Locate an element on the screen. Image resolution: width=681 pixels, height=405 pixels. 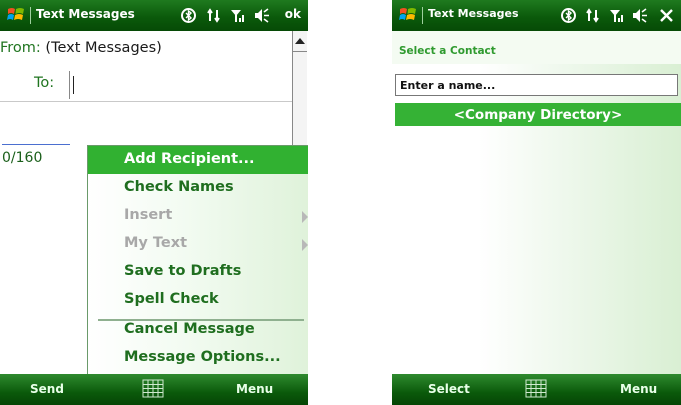
list-item-label: <Company Directory> is located at coordinates (538, 115).